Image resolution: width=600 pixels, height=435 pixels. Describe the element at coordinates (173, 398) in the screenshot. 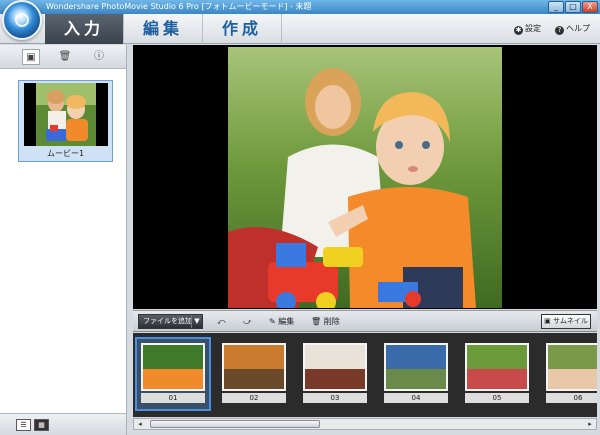

I see `frame-label: 01` at that location.